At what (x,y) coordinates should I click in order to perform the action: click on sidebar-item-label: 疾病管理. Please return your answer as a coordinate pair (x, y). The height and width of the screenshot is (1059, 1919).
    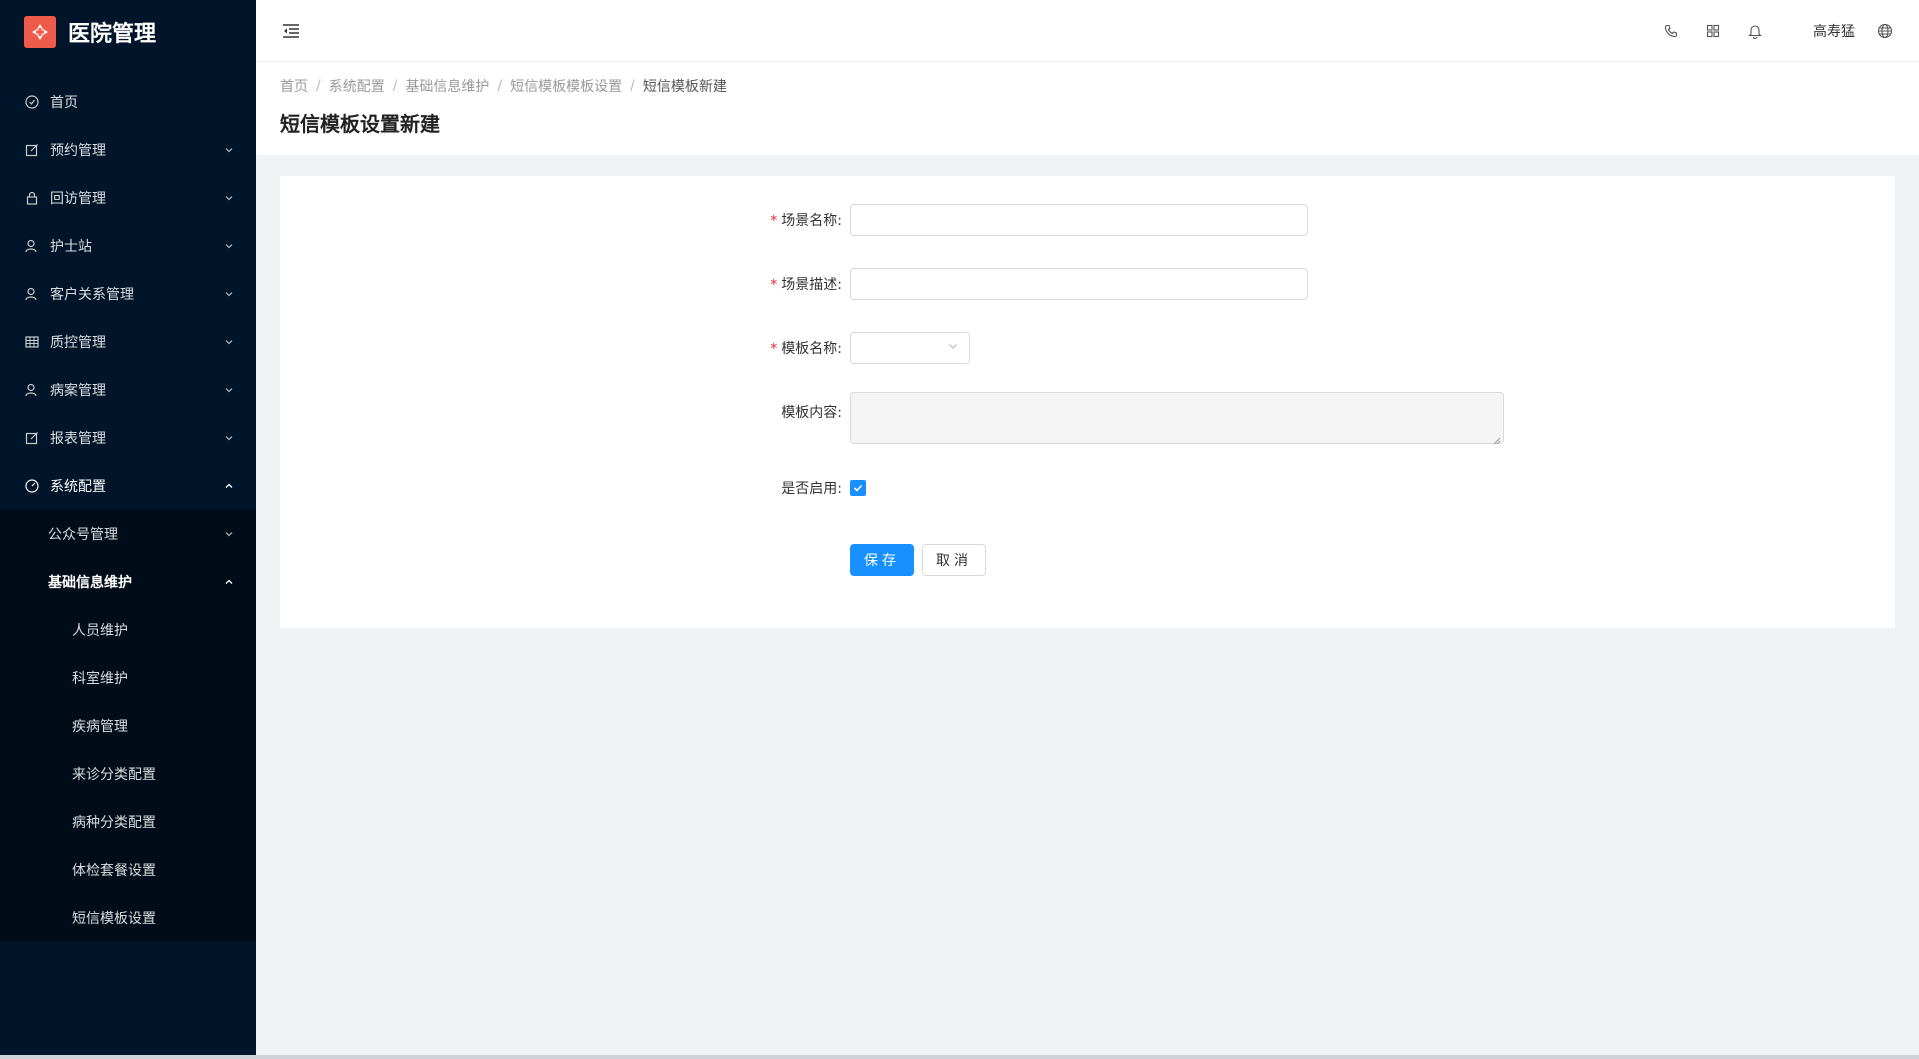
    Looking at the image, I should click on (100, 727).